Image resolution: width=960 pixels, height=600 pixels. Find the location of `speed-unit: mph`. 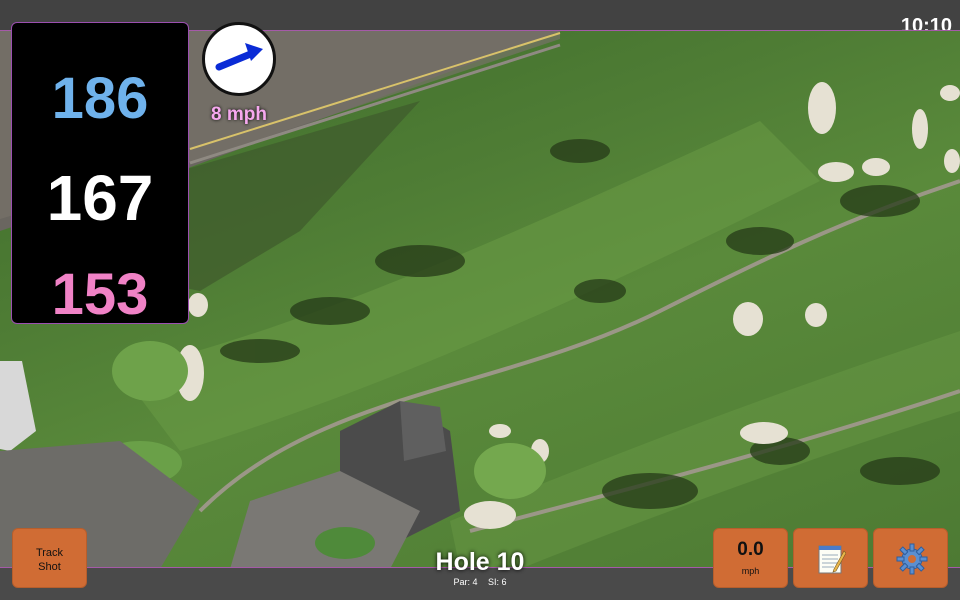

speed-unit: mph is located at coordinates (750, 571).